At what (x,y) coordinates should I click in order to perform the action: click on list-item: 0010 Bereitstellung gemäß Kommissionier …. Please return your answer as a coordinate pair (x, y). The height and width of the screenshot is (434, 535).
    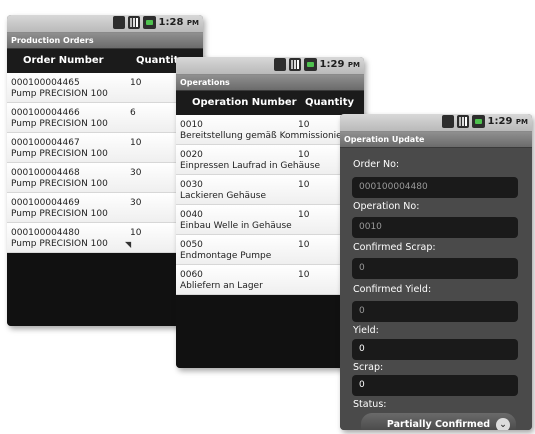
    Looking at the image, I should click on (270, 130).